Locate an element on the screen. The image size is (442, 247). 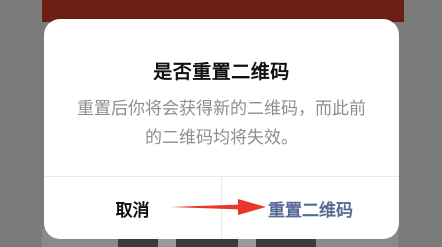
reset-qr-button: 重置二维码 is located at coordinates (310, 208).